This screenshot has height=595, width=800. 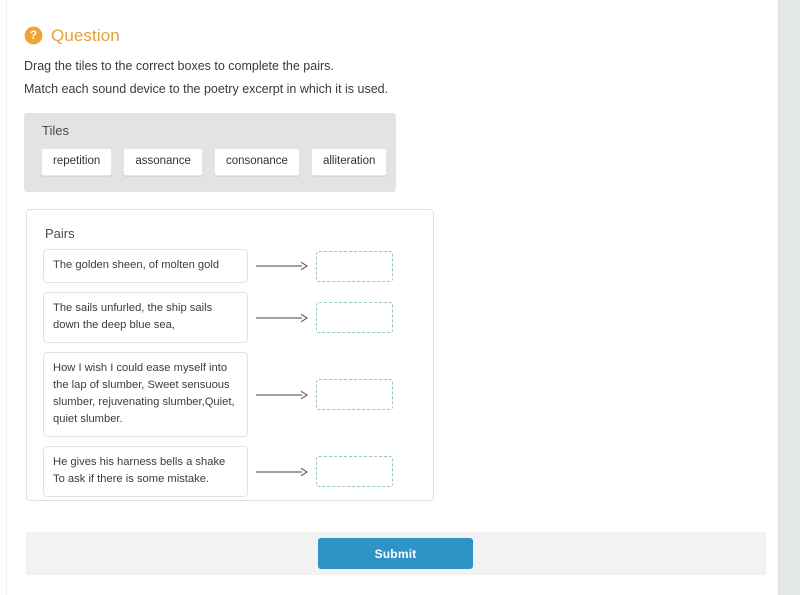 What do you see at coordinates (145, 266) in the screenshot?
I see `pair-excerpt-1: The golden sheen, of molten gold` at bounding box center [145, 266].